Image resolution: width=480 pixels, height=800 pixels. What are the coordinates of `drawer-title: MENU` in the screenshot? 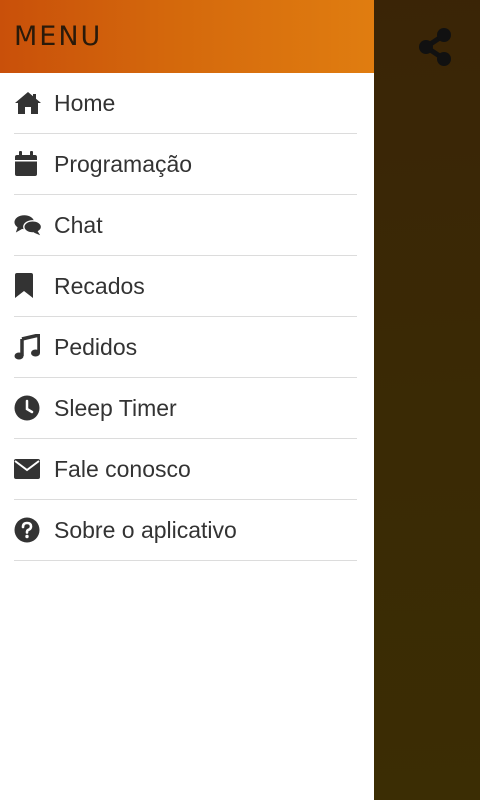 It's located at (58, 36).